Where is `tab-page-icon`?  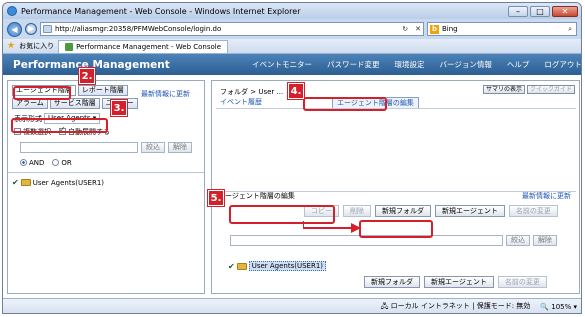
tab-page-icon is located at coordinates (69, 46).